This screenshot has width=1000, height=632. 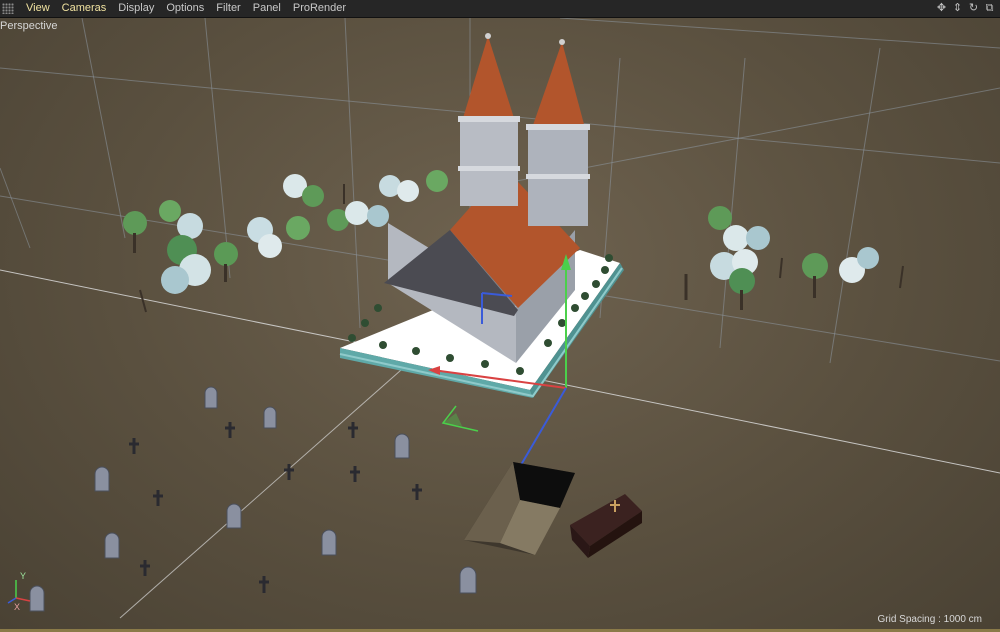 What do you see at coordinates (973, 8) in the screenshot?
I see `rotate-view-icon: ↻` at bounding box center [973, 8].